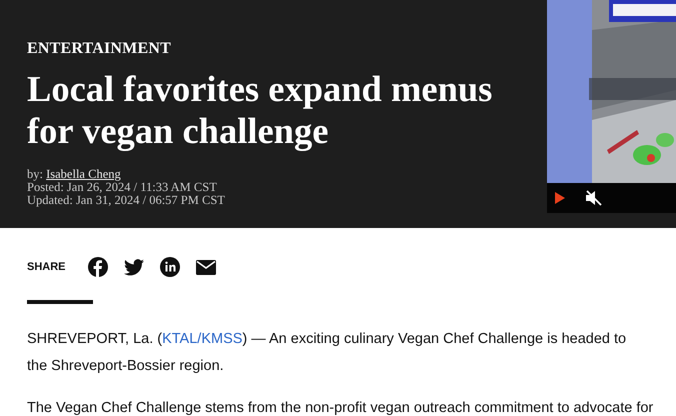 This screenshot has height=416, width=676. I want to click on mute-button, so click(594, 198).